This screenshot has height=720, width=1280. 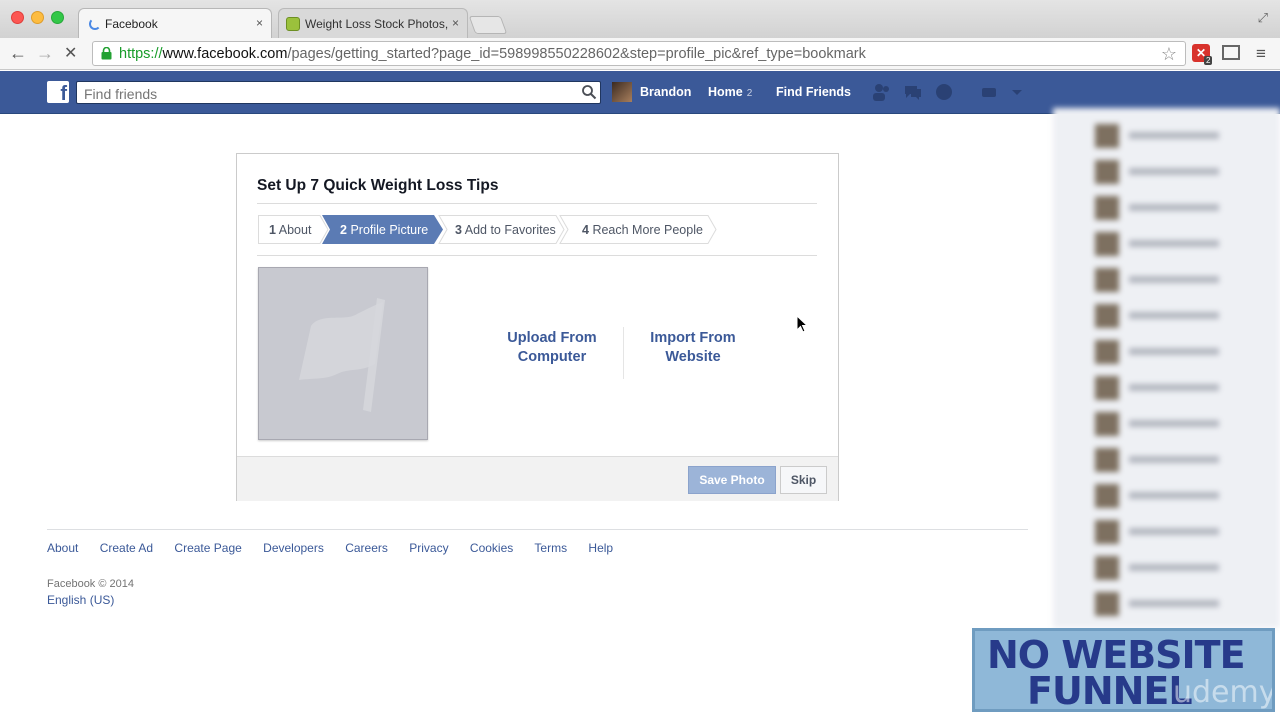 What do you see at coordinates (175, 23) in the screenshot?
I see `tab-facebook: Facebook ×` at bounding box center [175, 23].